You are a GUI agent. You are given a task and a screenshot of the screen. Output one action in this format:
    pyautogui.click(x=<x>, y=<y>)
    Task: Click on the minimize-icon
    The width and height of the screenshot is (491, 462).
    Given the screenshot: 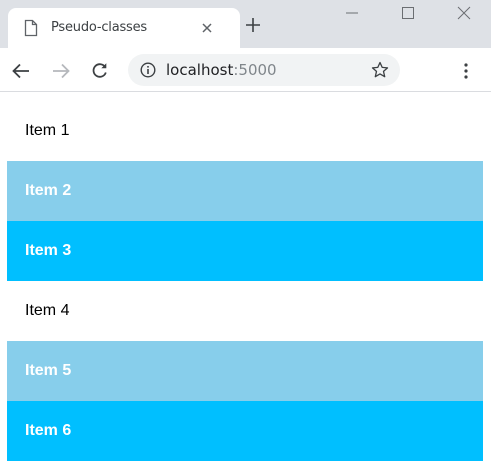 What is the action you would take?
    pyautogui.click(x=352, y=13)
    